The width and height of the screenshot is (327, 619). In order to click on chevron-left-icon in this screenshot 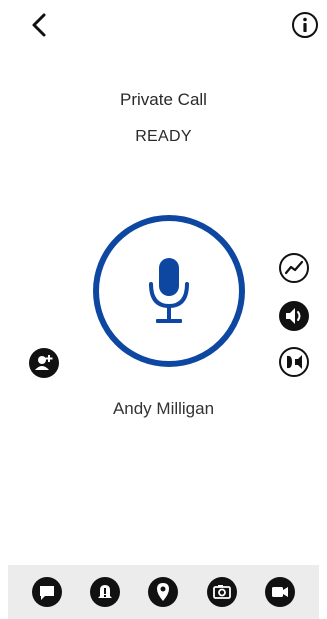, I will do `click(39, 25)`.